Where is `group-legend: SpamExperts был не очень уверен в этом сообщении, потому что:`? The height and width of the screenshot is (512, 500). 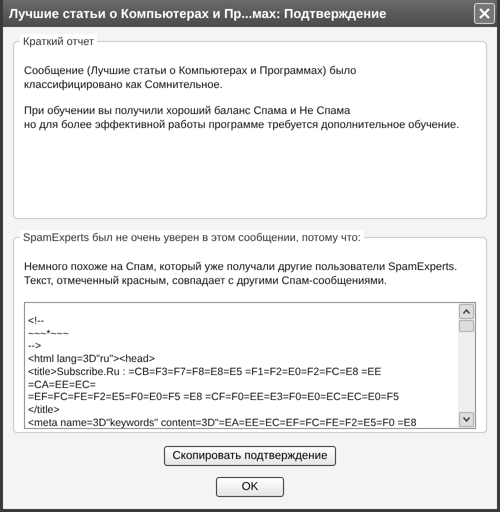 group-legend: SpamExperts был не очень уверен в этом сообщении, потому что: is located at coordinates (192, 238).